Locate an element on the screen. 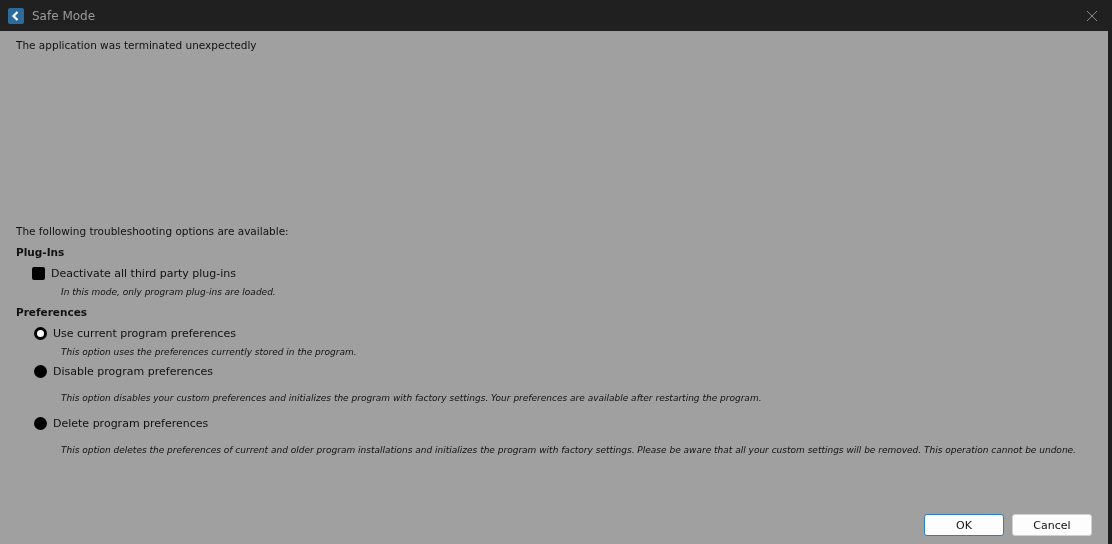 This screenshot has width=1112, height=544. intro-text: The following troubleshooting options are available: is located at coordinates (153, 231).